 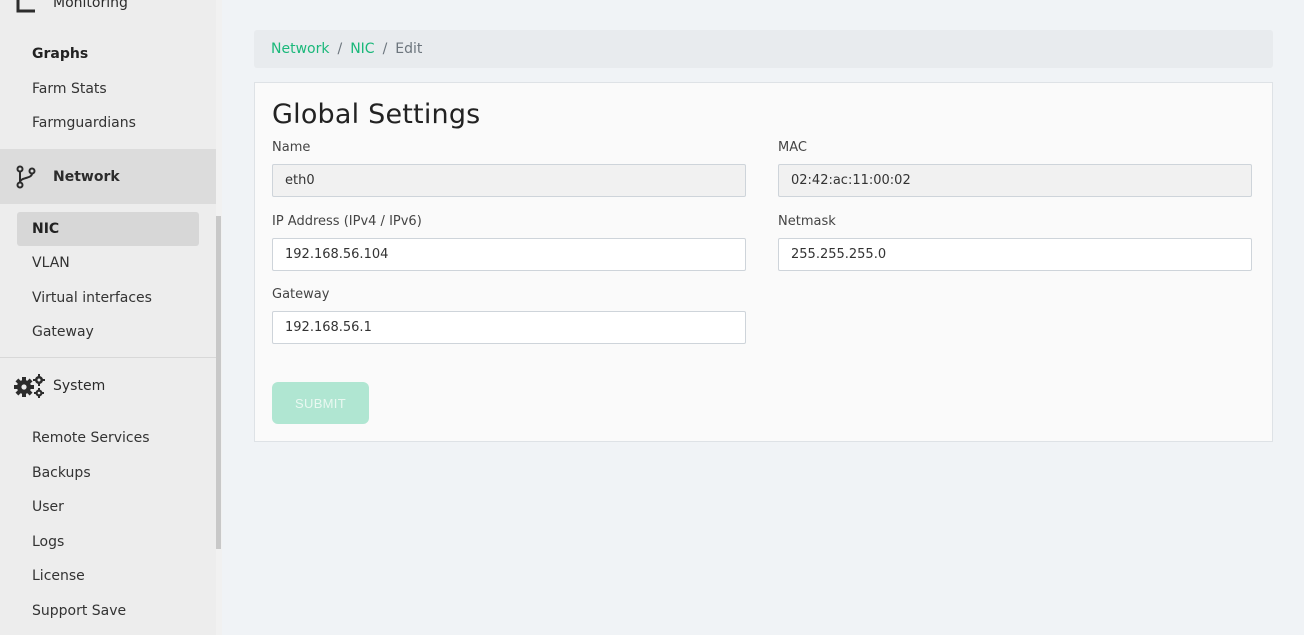 What do you see at coordinates (807, 221) in the screenshot?
I see `netmask-label: Netmask` at bounding box center [807, 221].